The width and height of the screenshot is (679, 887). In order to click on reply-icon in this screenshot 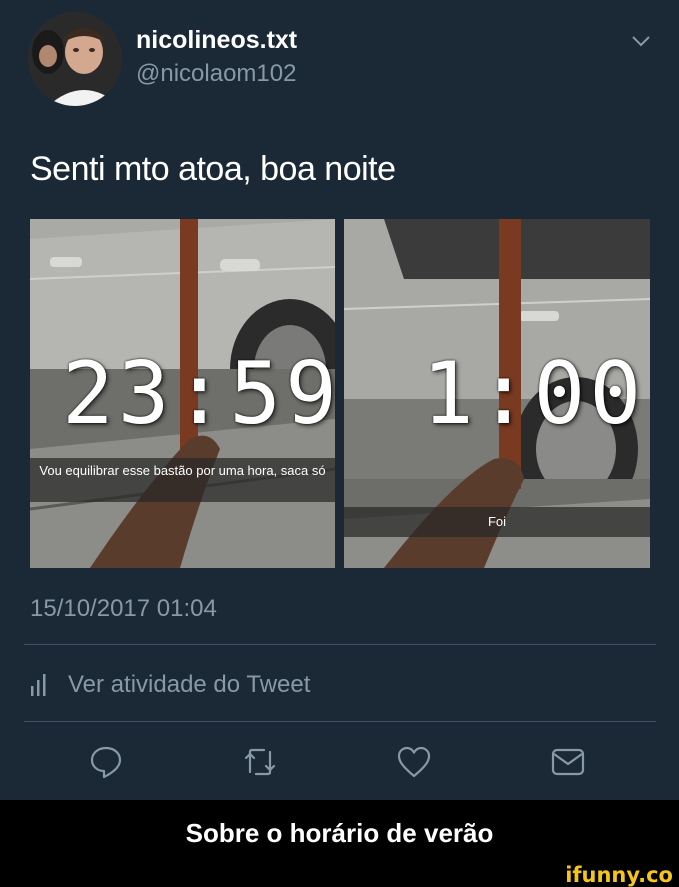, I will do `click(106, 762)`.